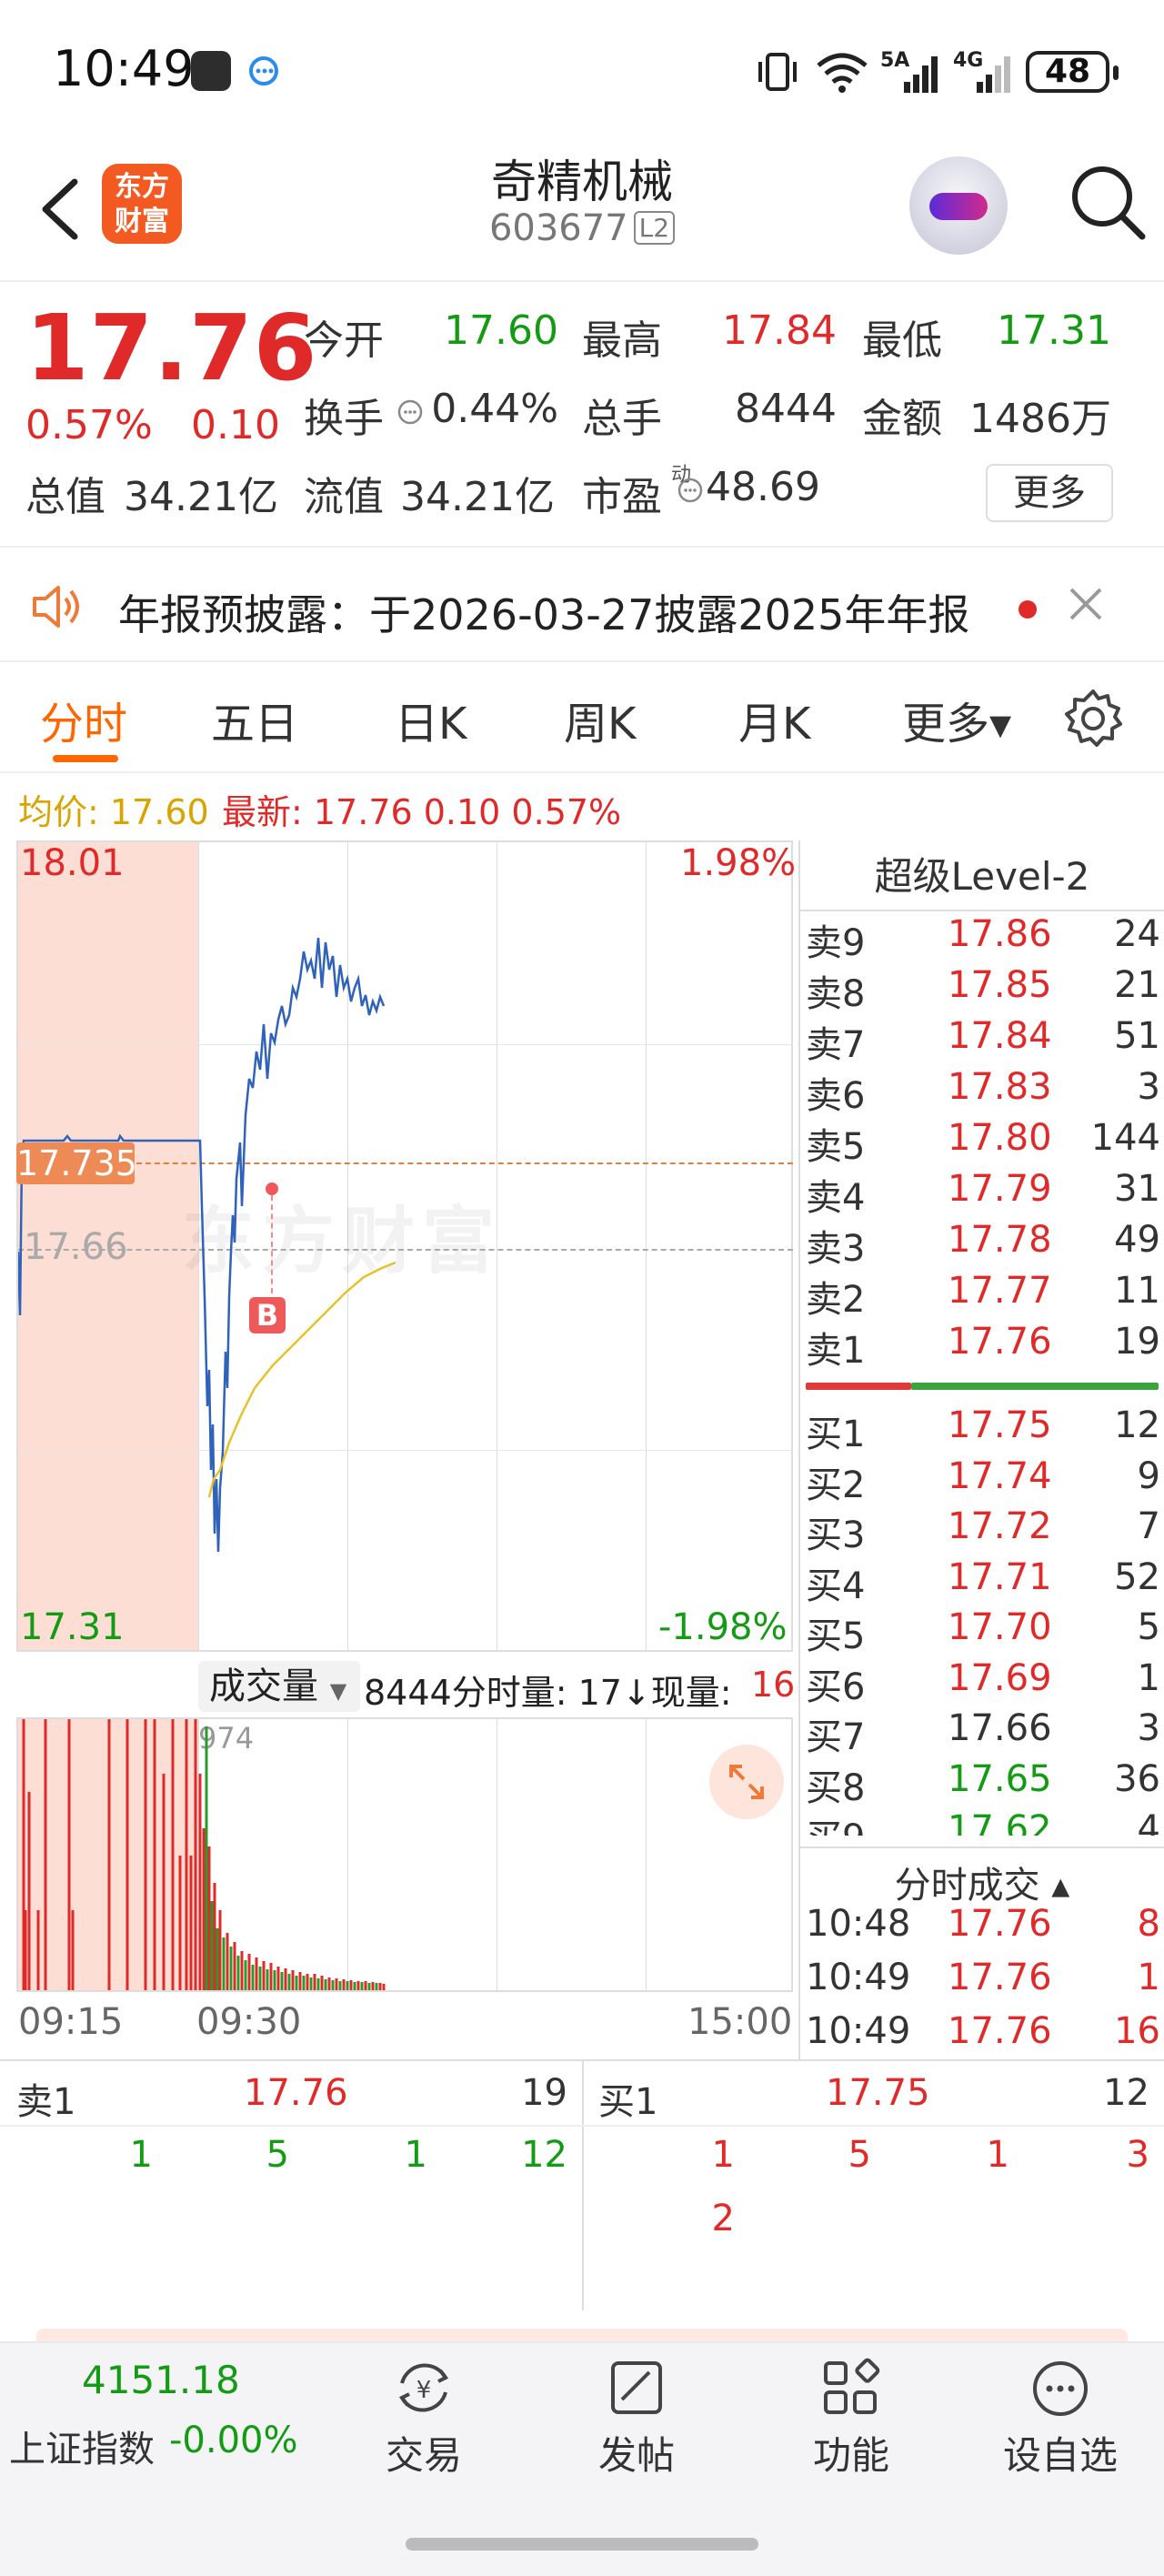 This screenshot has width=1164, height=2576. Describe the element at coordinates (774, 719) in the screenshot. I see `tab-monthly-k: 月K` at that location.